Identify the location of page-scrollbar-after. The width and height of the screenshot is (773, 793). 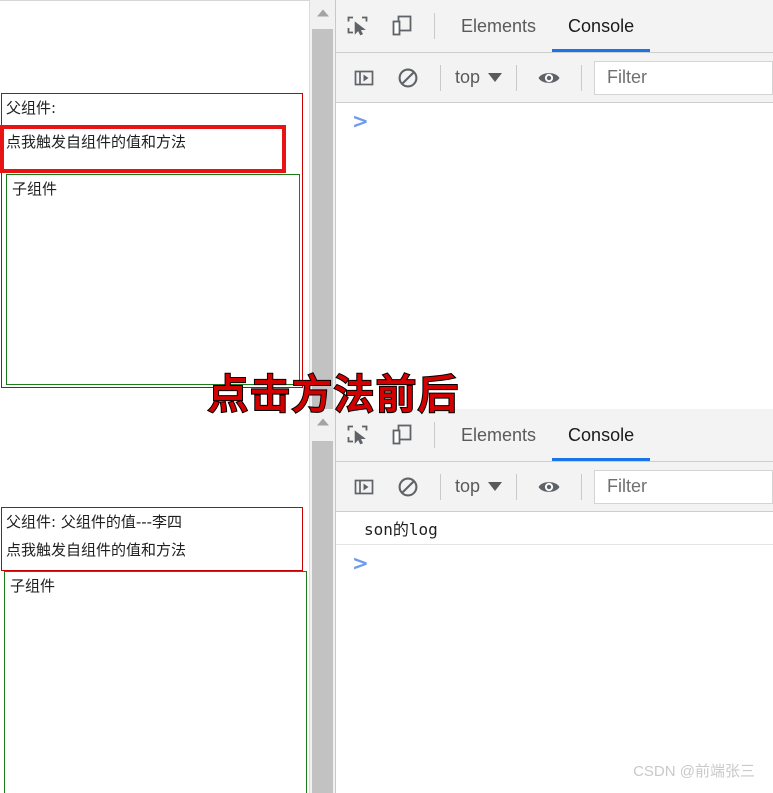
(322, 601).